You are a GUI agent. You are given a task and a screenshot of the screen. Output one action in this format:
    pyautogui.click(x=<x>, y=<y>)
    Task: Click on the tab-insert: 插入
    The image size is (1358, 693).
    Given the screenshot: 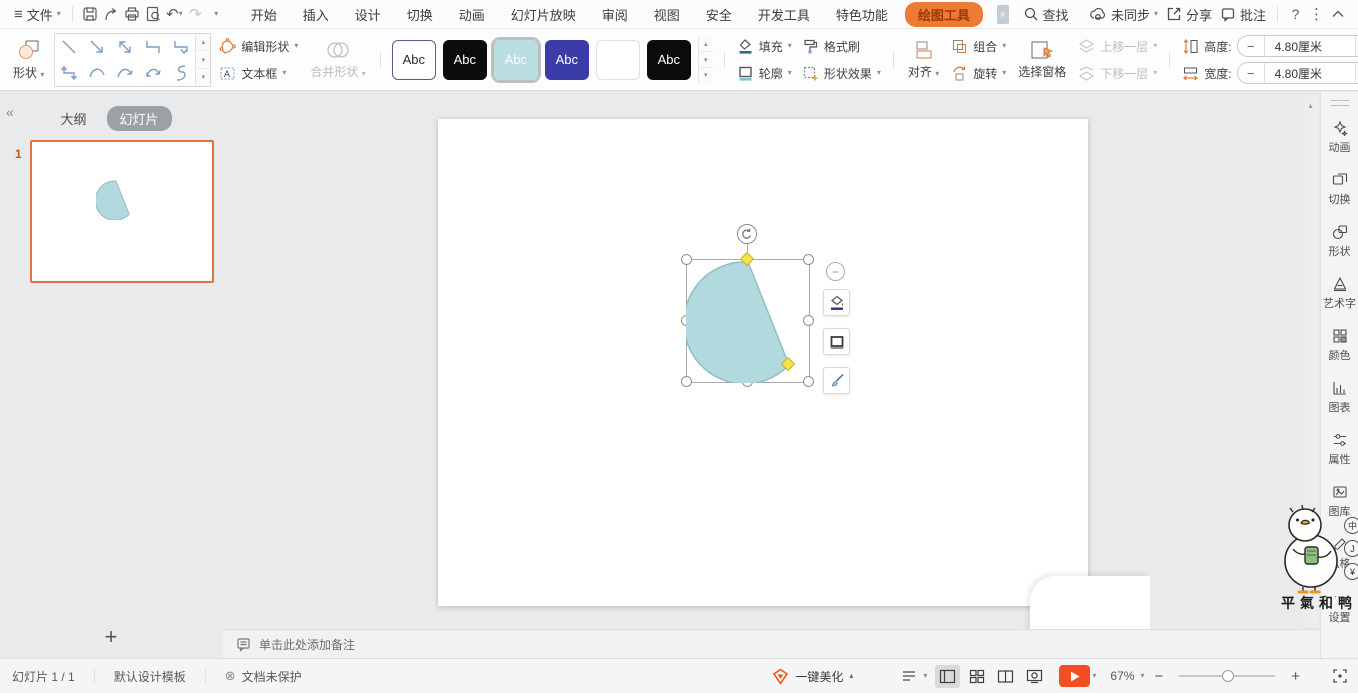 What is the action you would take?
    pyautogui.click(x=316, y=14)
    